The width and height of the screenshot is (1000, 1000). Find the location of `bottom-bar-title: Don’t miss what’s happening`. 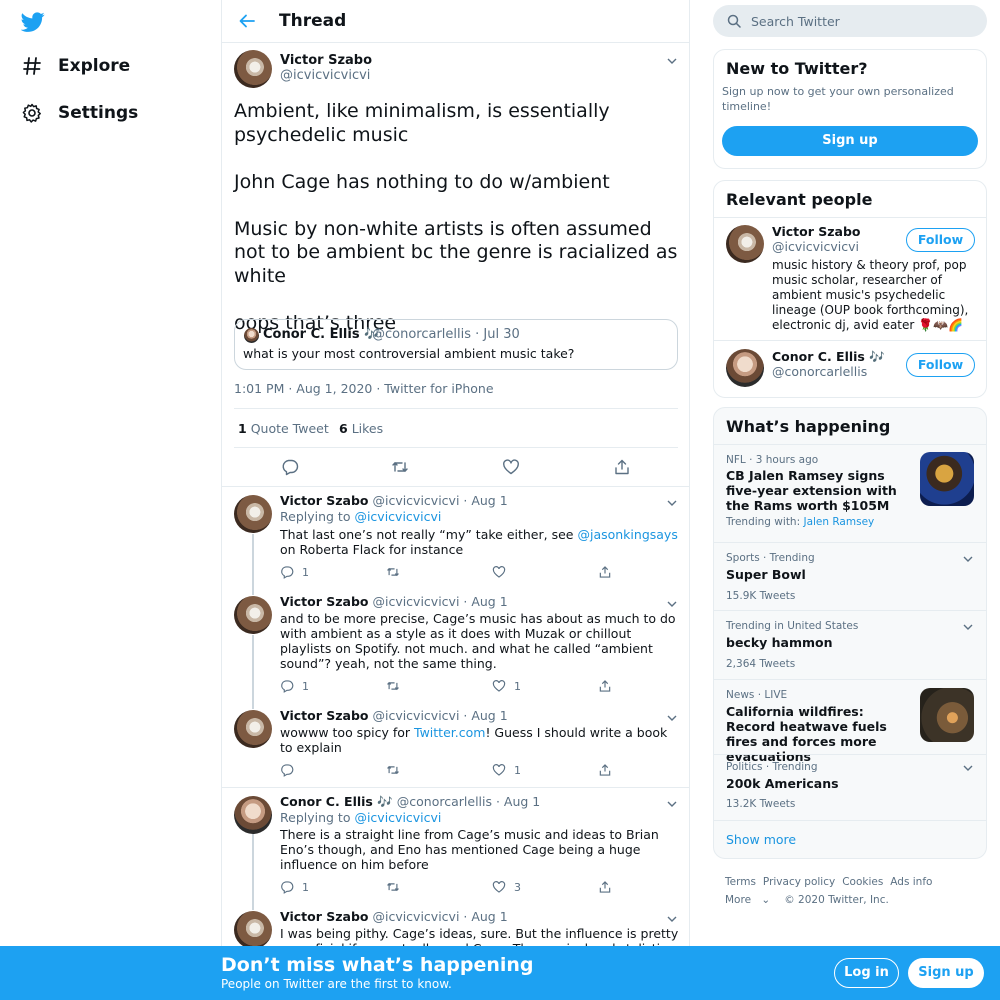

bottom-bar-title: Don’t miss what’s happening is located at coordinates (377, 965).